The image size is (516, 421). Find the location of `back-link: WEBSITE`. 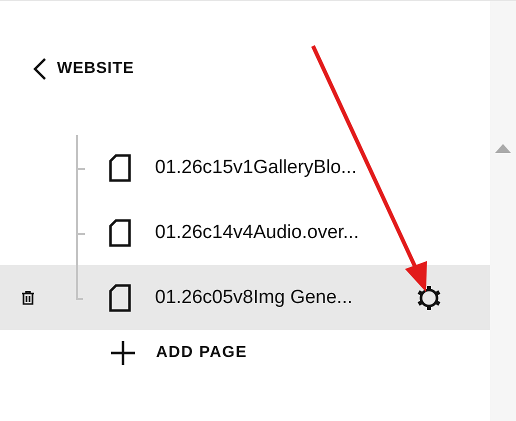

back-link: WEBSITE is located at coordinates (83, 69).